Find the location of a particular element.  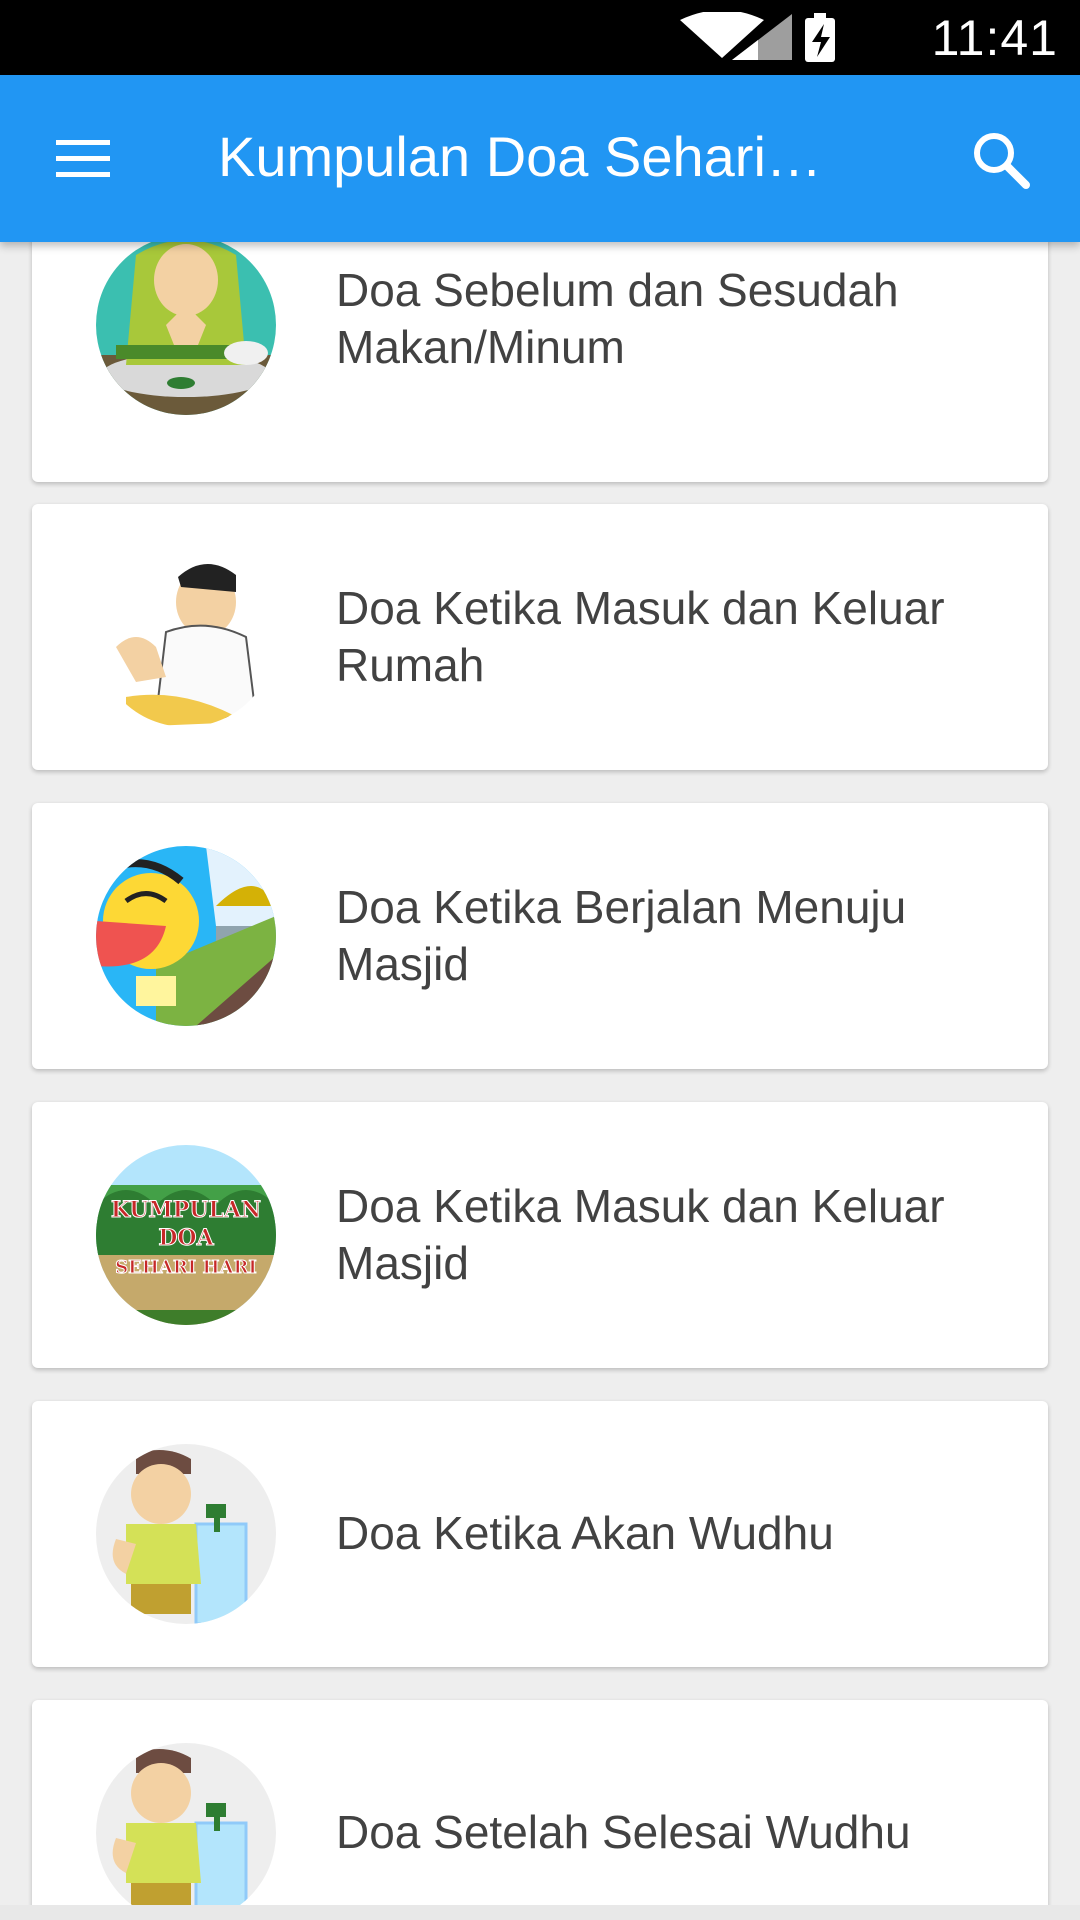

search-button is located at coordinates (1002, 161).